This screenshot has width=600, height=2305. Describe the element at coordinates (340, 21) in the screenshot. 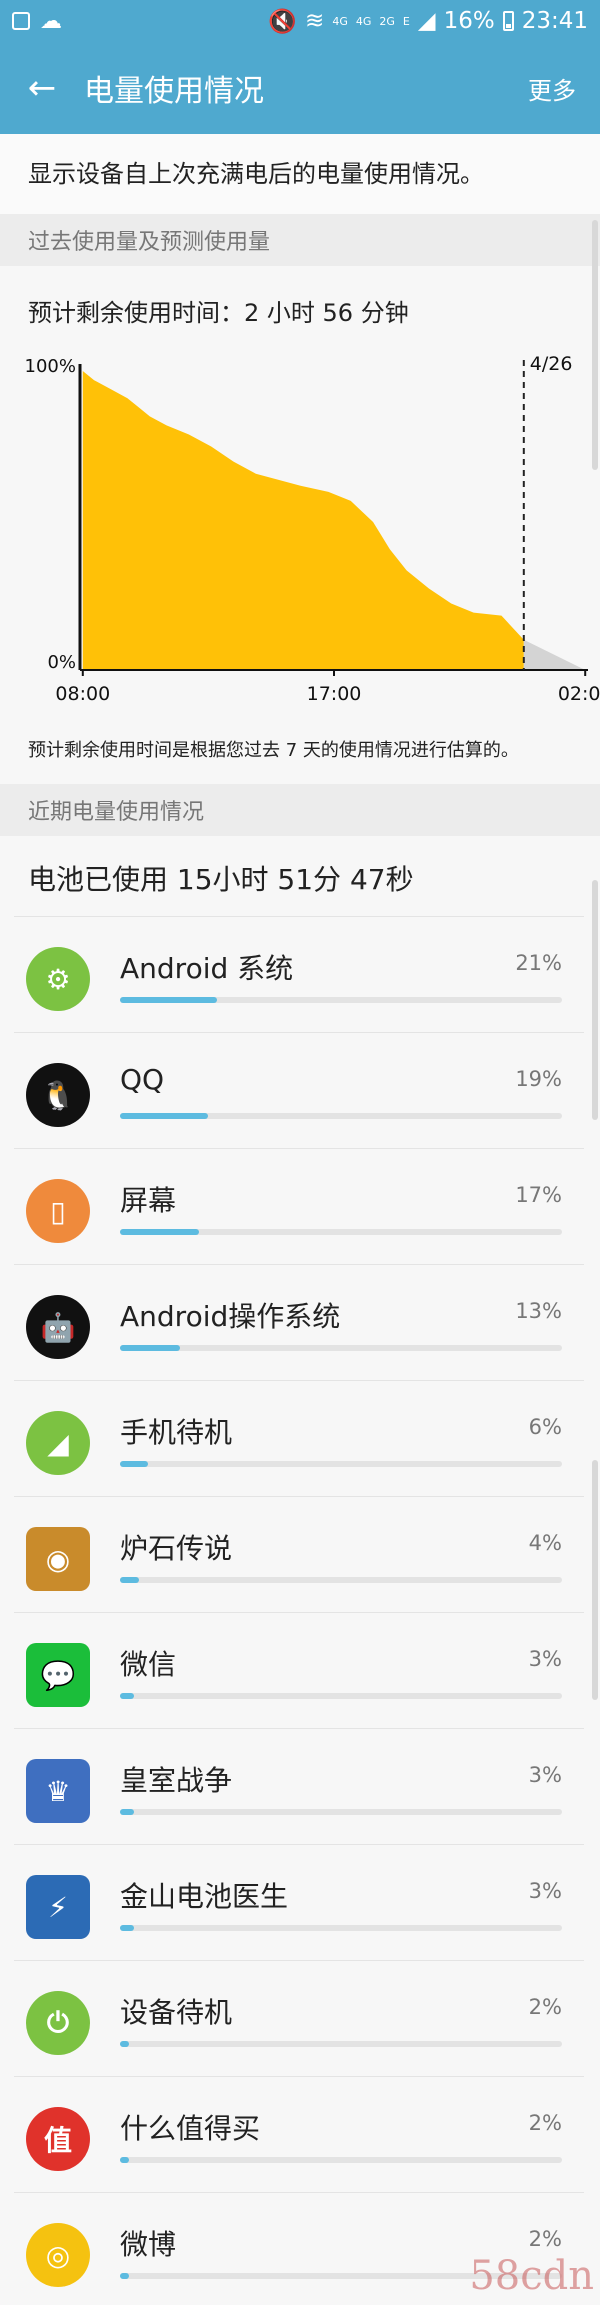

I see `network-type-1: 4G` at that location.